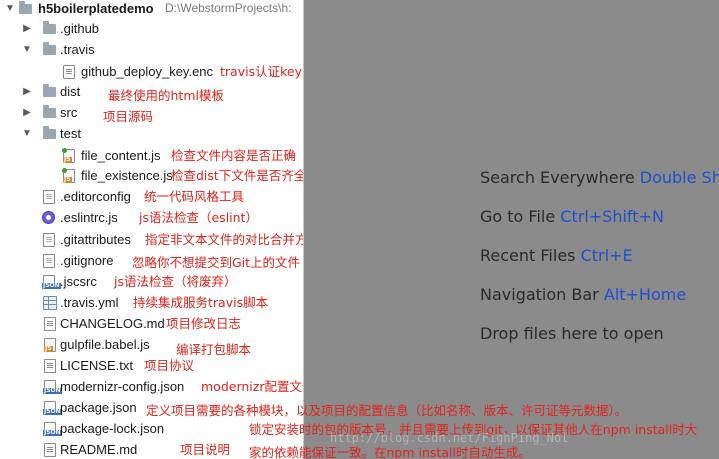  What do you see at coordinates (449, 438) in the screenshot?
I see `watermark-text: http://blog.csdn.net/FighPing_Nol` at bounding box center [449, 438].